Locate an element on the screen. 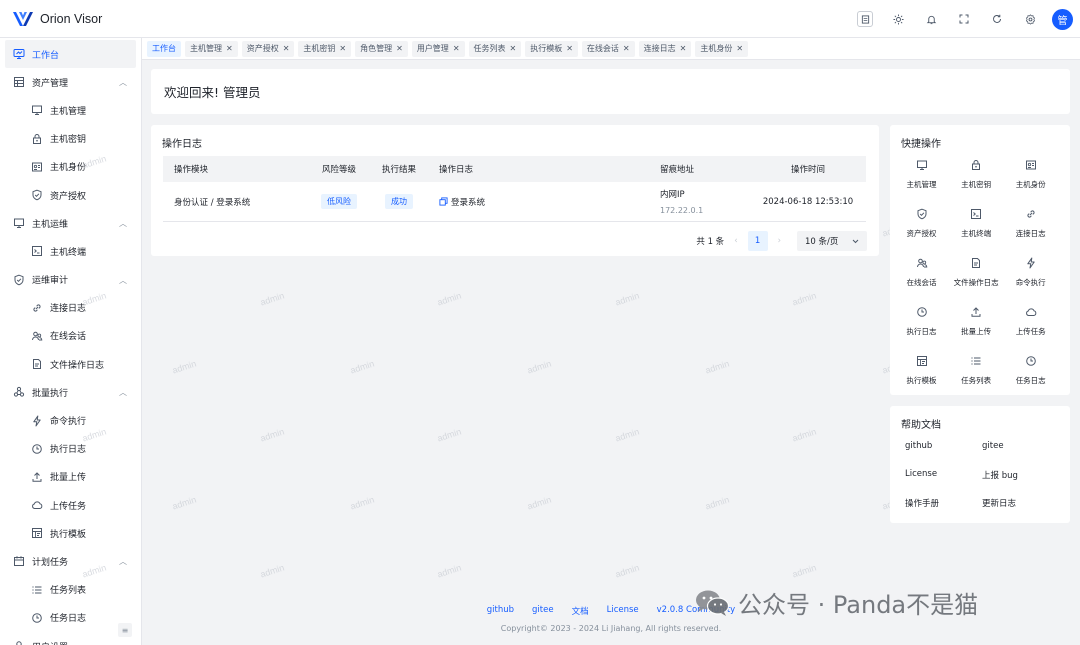 This screenshot has width=1080, height=645. tab-1: 主机管理 ✕ is located at coordinates (211, 48).